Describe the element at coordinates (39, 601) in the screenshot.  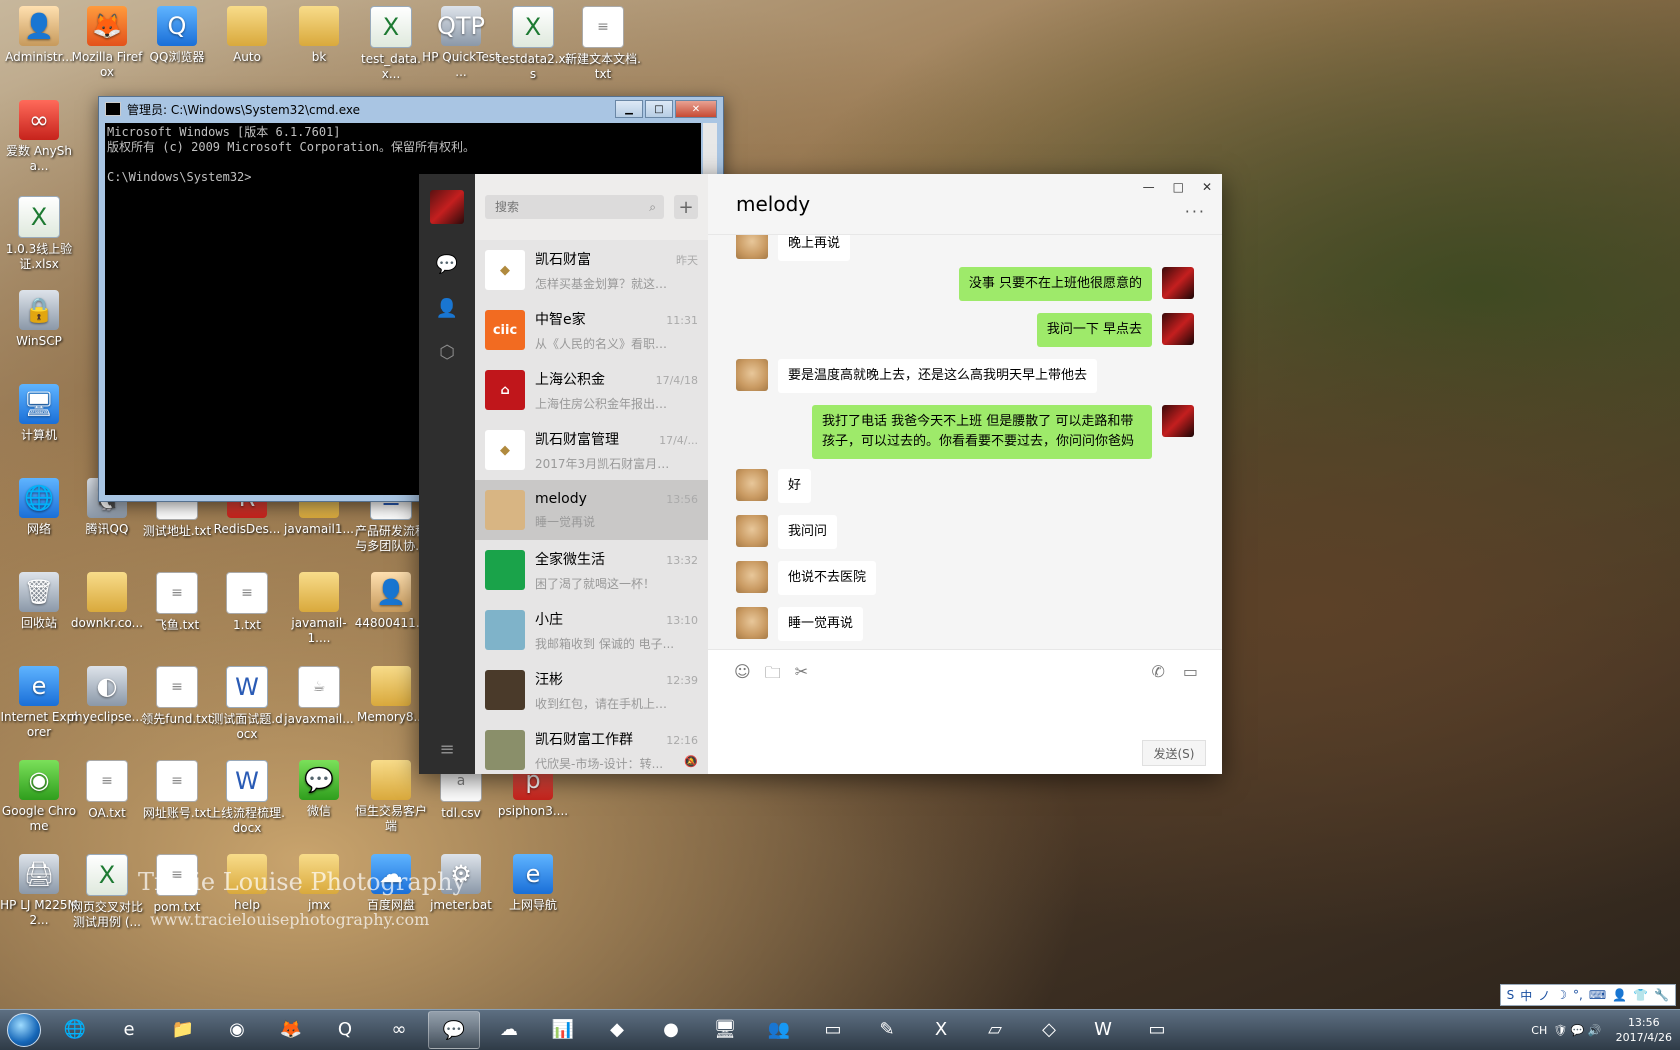
I see `desktop-icon: 🗑 回收站` at that location.